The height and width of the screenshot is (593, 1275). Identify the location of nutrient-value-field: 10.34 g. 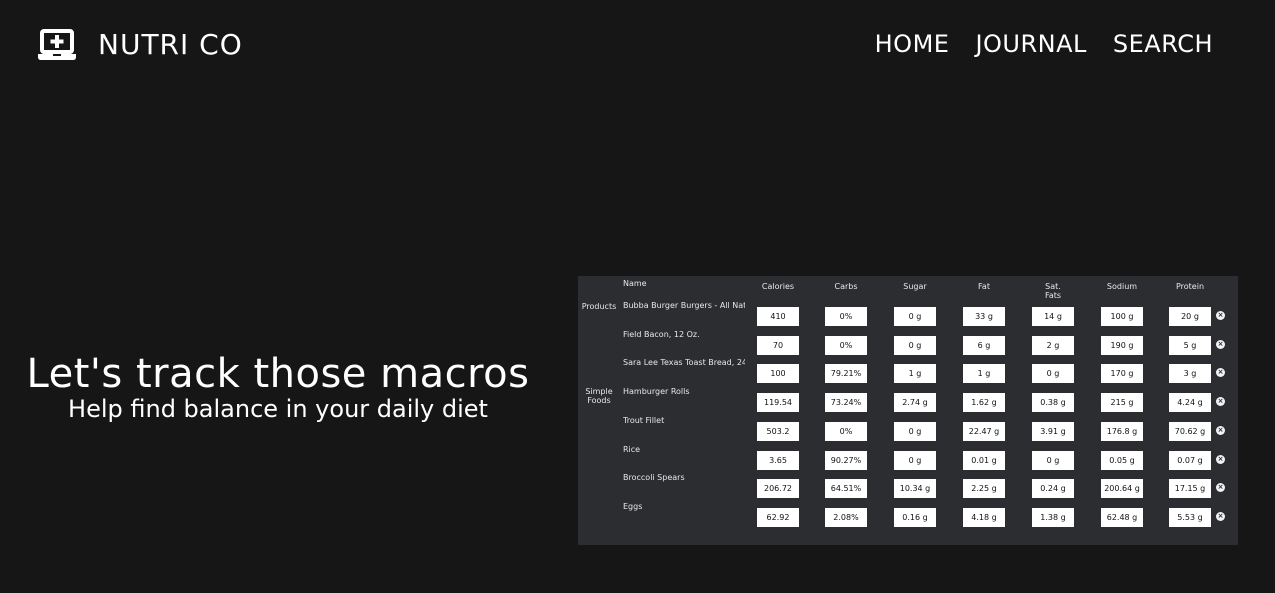
(915, 489).